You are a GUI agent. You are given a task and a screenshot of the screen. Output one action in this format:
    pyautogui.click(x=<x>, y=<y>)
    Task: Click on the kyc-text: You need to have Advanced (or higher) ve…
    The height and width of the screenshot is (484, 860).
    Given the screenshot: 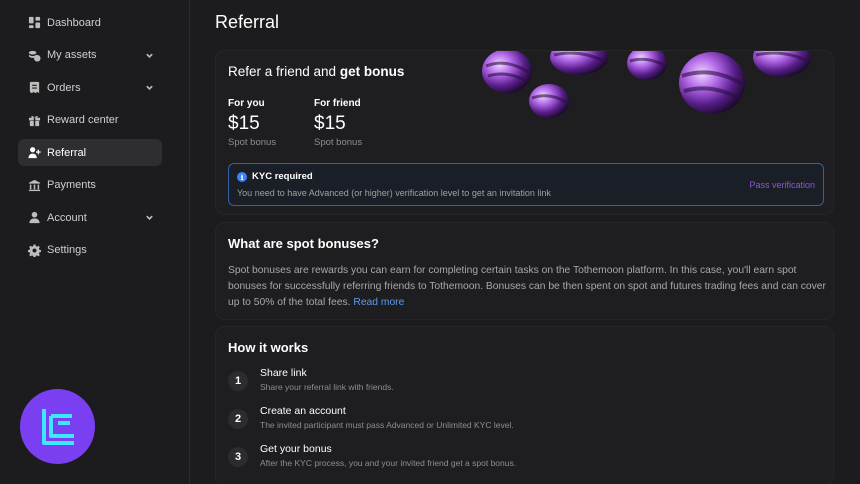 What is the action you would take?
    pyautogui.click(x=394, y=193)
    